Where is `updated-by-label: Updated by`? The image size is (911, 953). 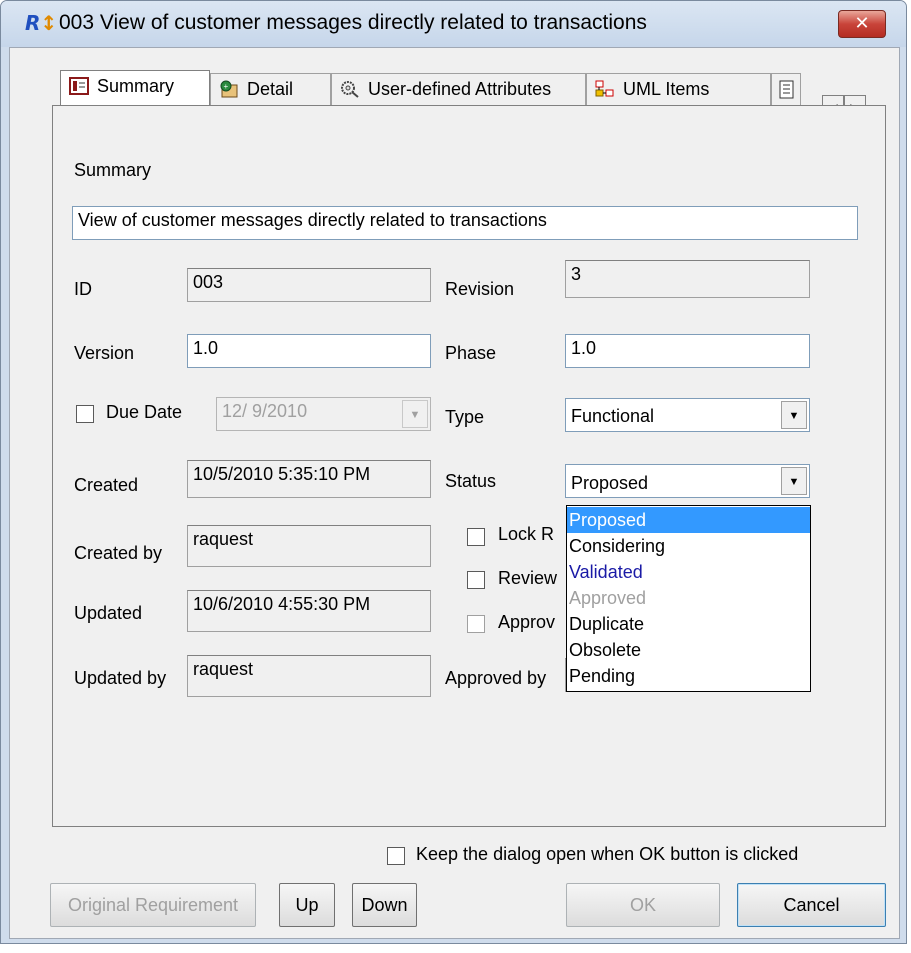
updated-by-label: Updated by is located at coordinates (120, 678).